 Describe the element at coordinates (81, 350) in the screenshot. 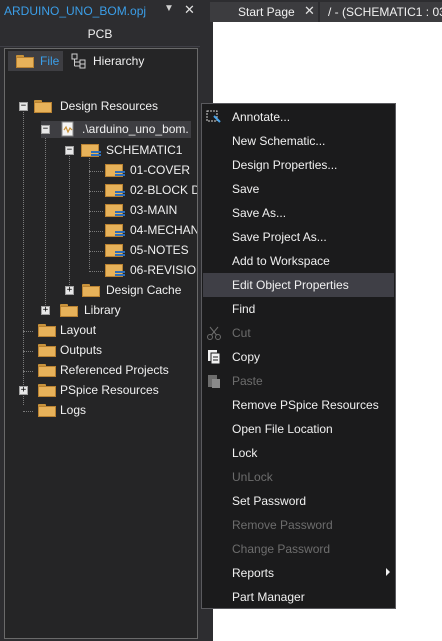

I see `tree-node-label: Outputs` at that location.